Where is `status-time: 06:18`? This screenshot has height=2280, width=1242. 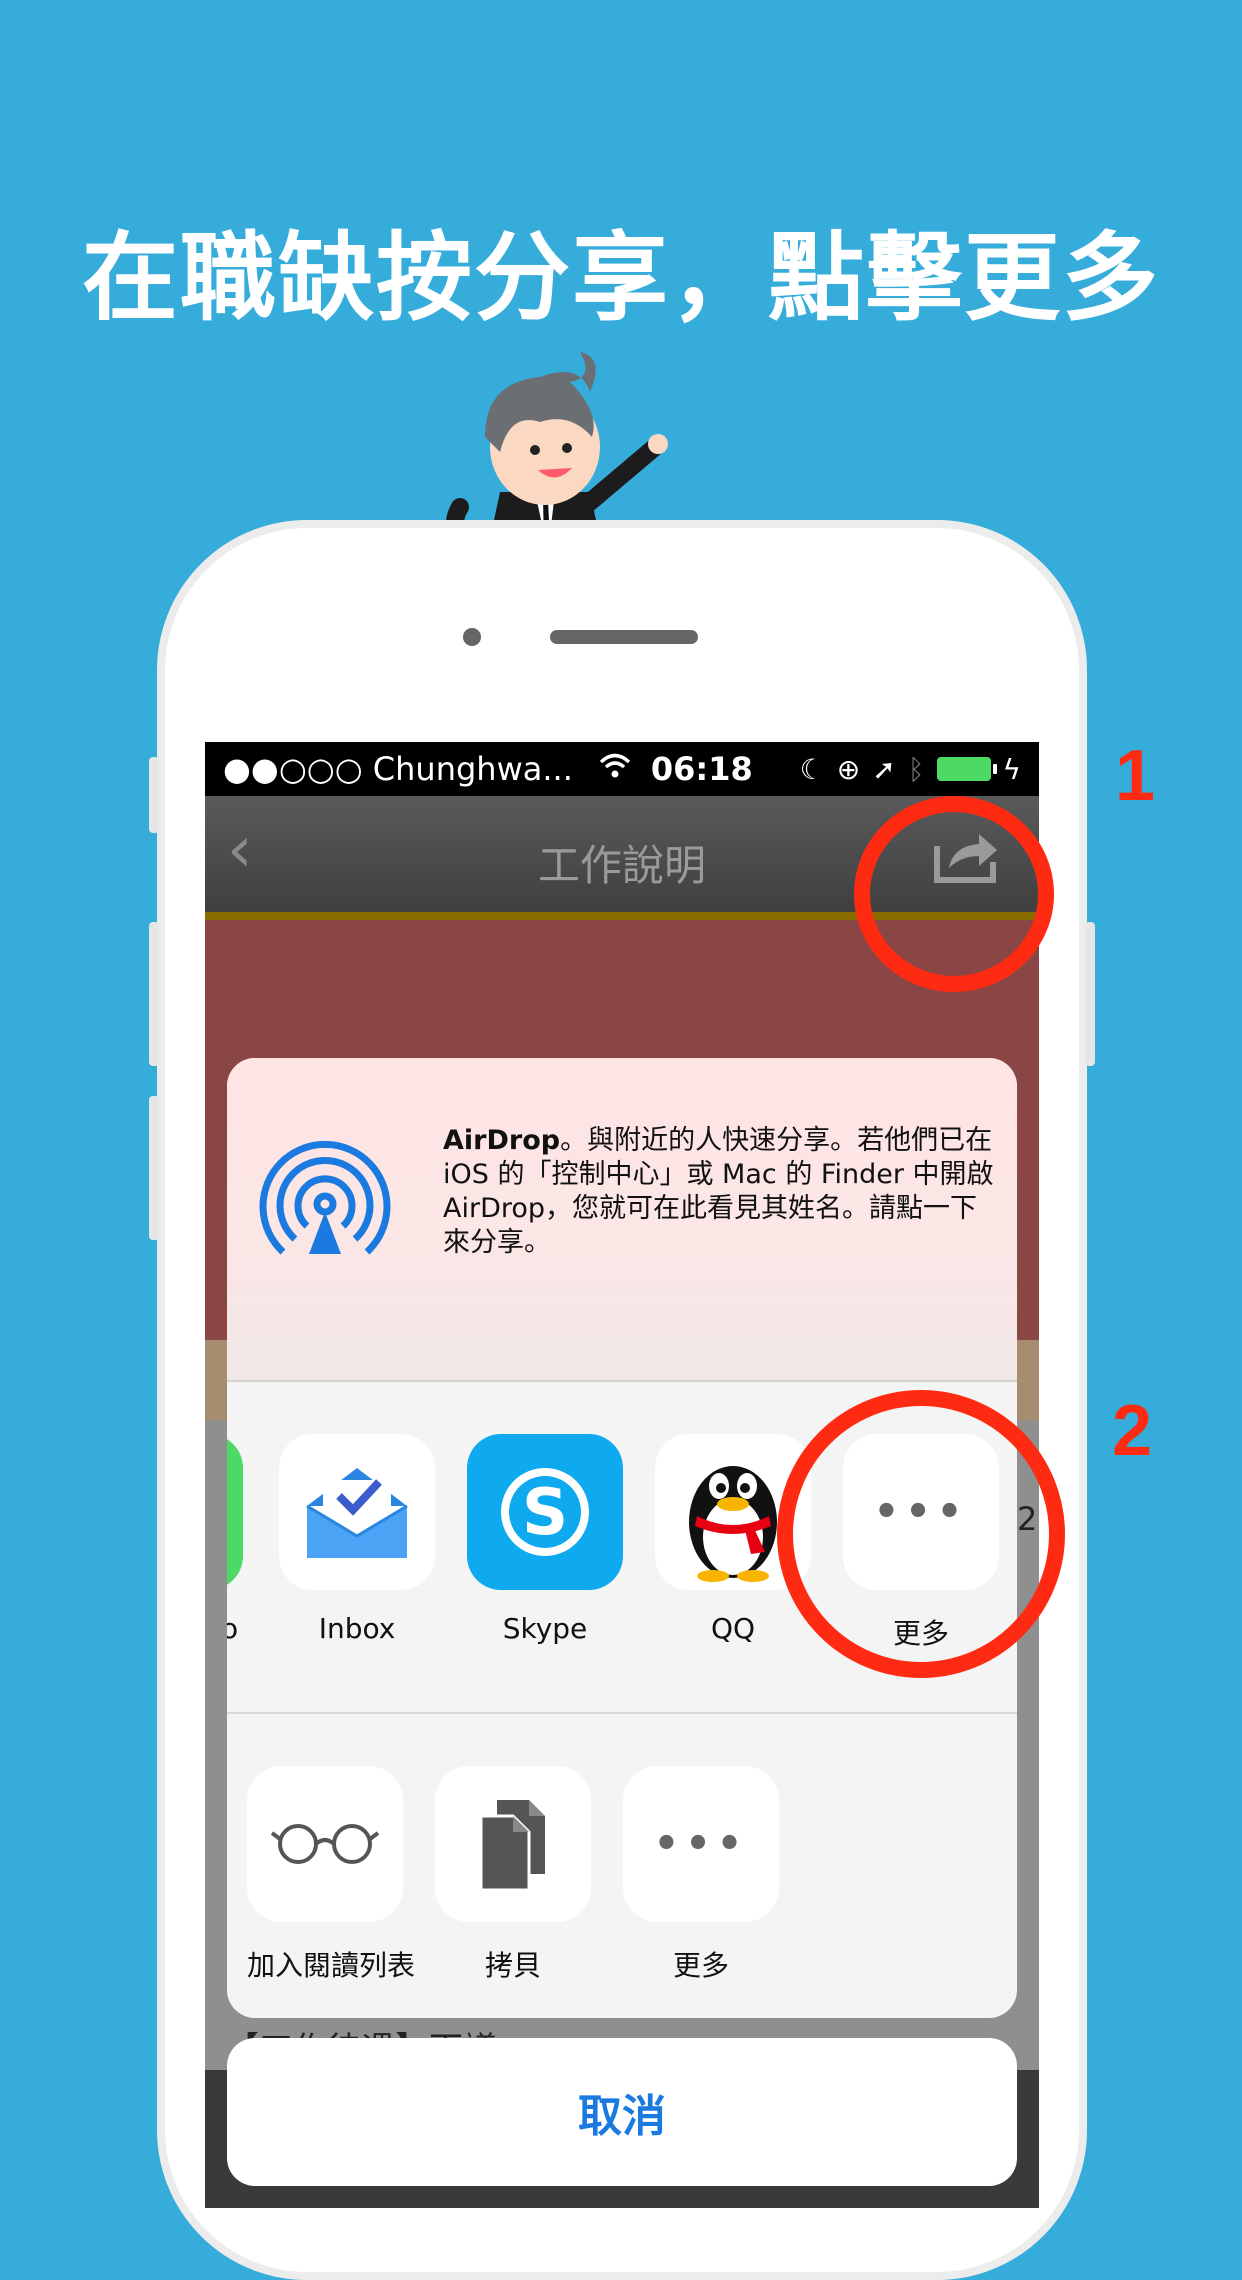 status-time: 06:18 is located at coordinates (701, 769).